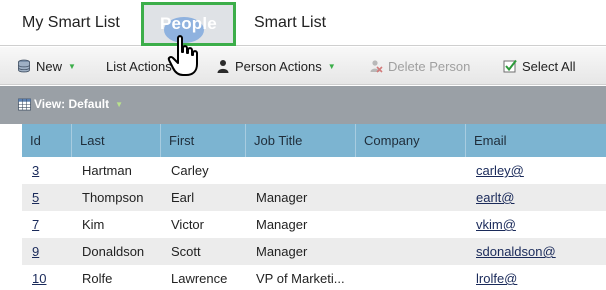 The width and height of the screenshot is (606, 290). What do you see at coordinates (549, 66) in the screenshot?
I see `select-all-label: Select All` at bounding box center [549, 66].